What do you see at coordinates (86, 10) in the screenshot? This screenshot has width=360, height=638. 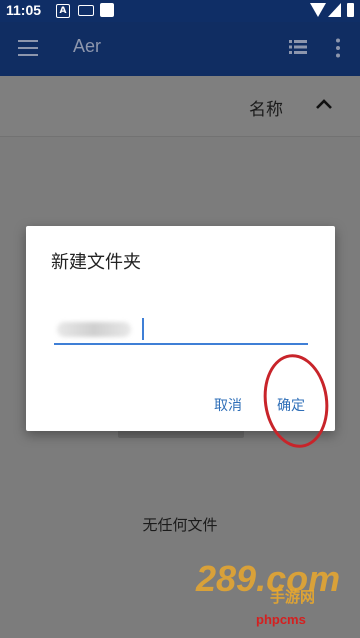 I see `keyboard-icon` at bounding box center [86, 10].